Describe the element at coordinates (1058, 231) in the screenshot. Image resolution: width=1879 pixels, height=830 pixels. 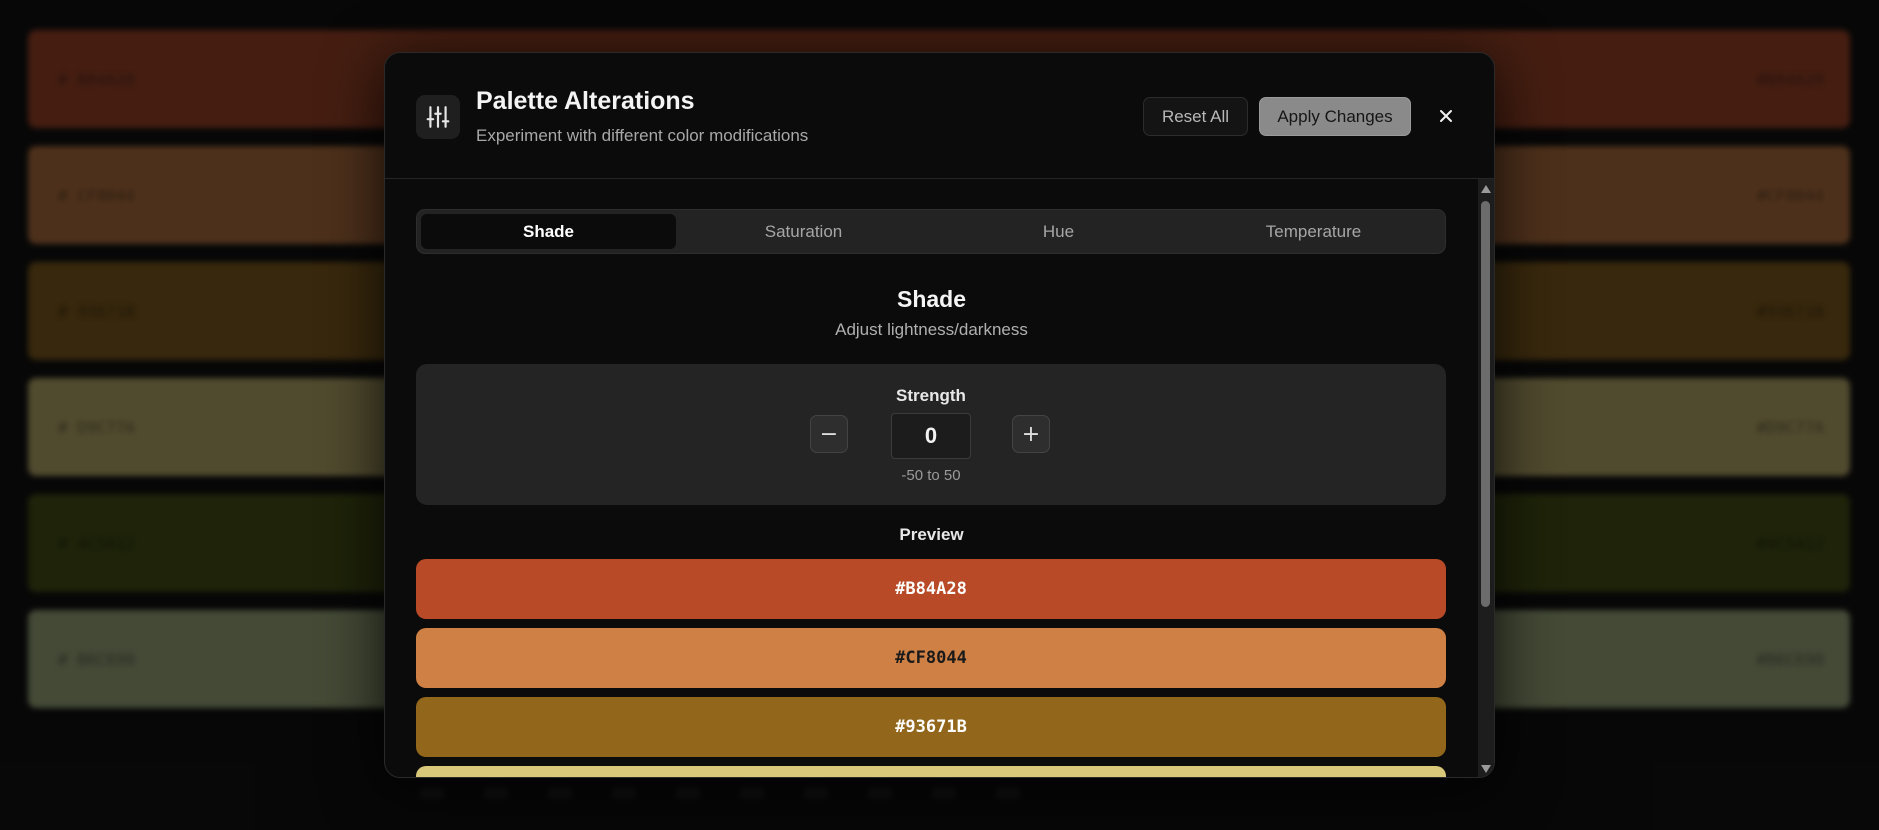
I see `tab-hue: Hue` at that location.